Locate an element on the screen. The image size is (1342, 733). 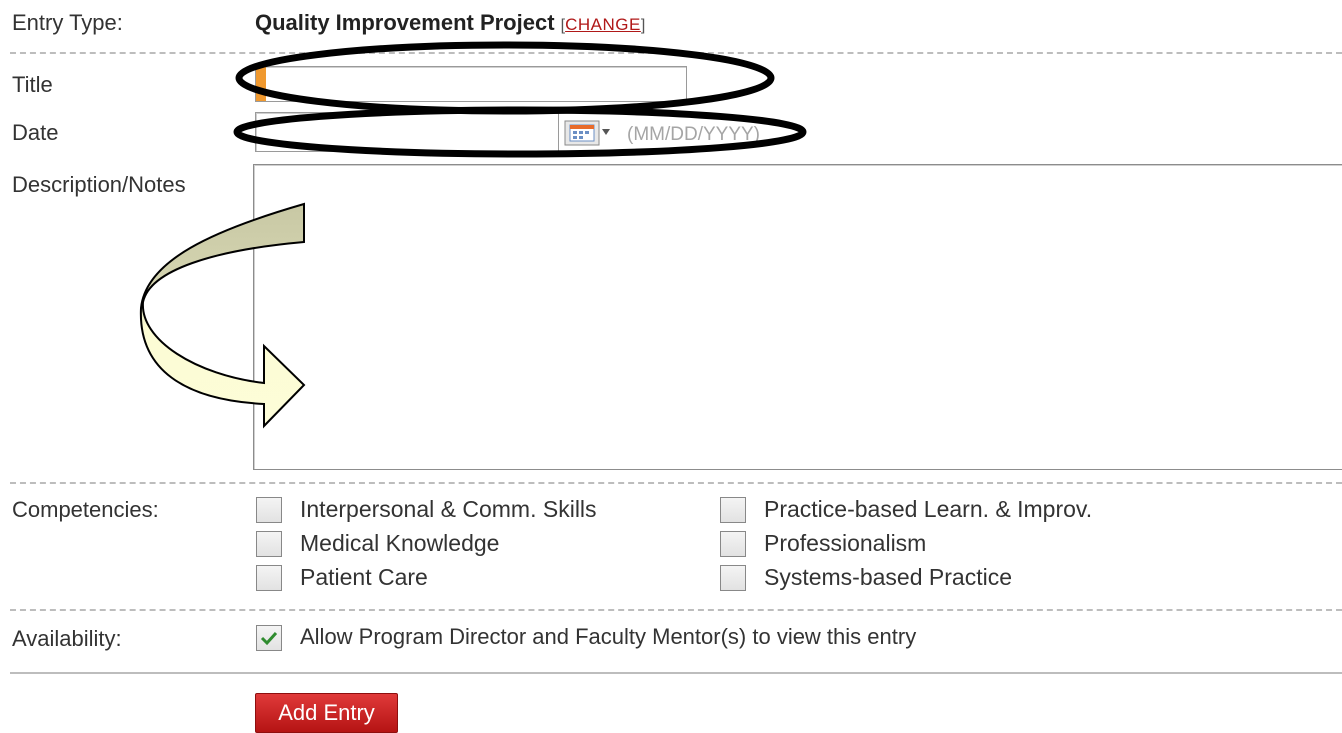
change-bracket-close: ] is located at coordinates (643, 25).